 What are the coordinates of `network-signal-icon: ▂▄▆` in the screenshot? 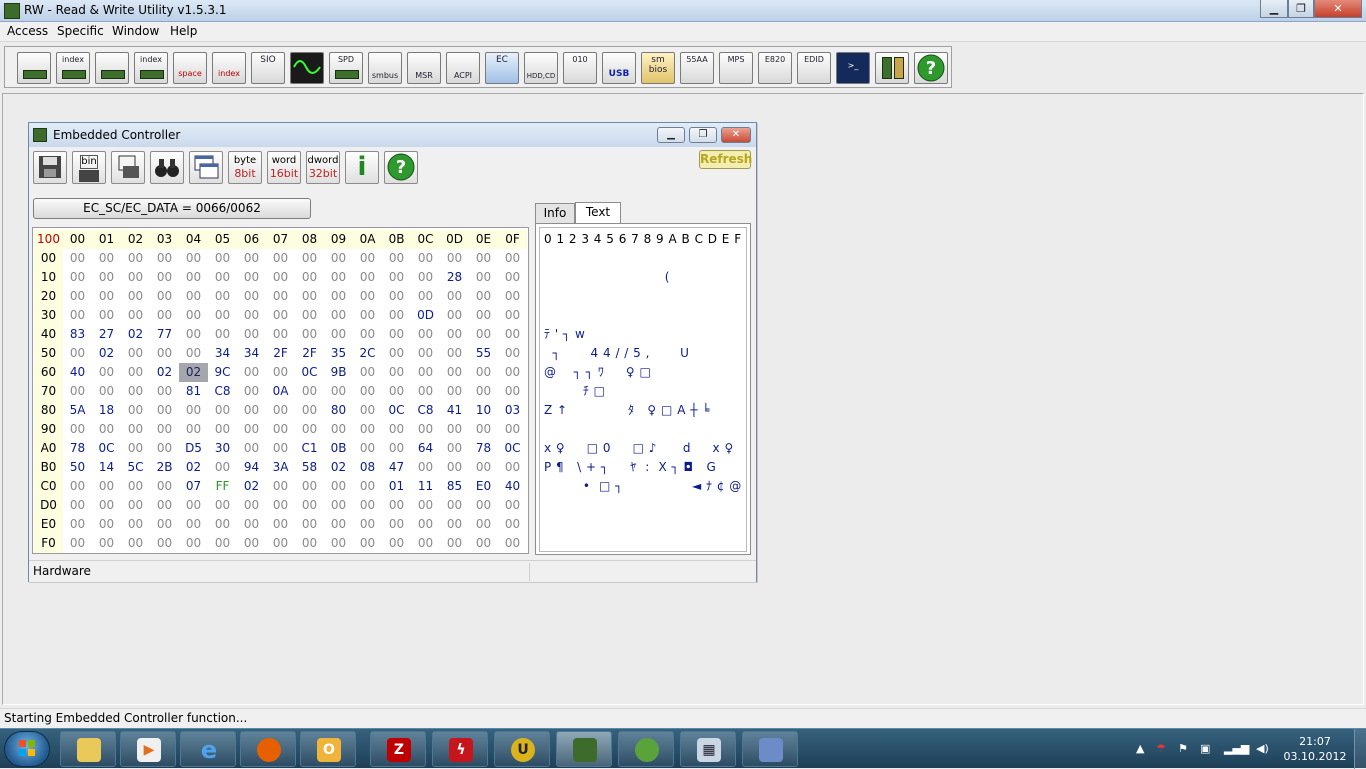 It's located at (1236, 748).